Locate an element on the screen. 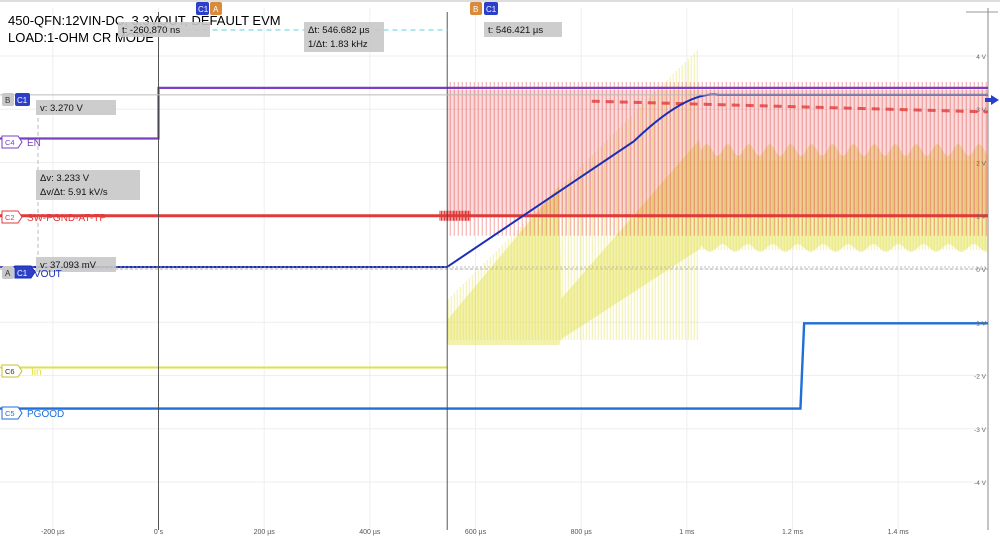 The image size is (1000, 544). channel-label-vout: C1 VOUT is located at coordinates (38, 272).